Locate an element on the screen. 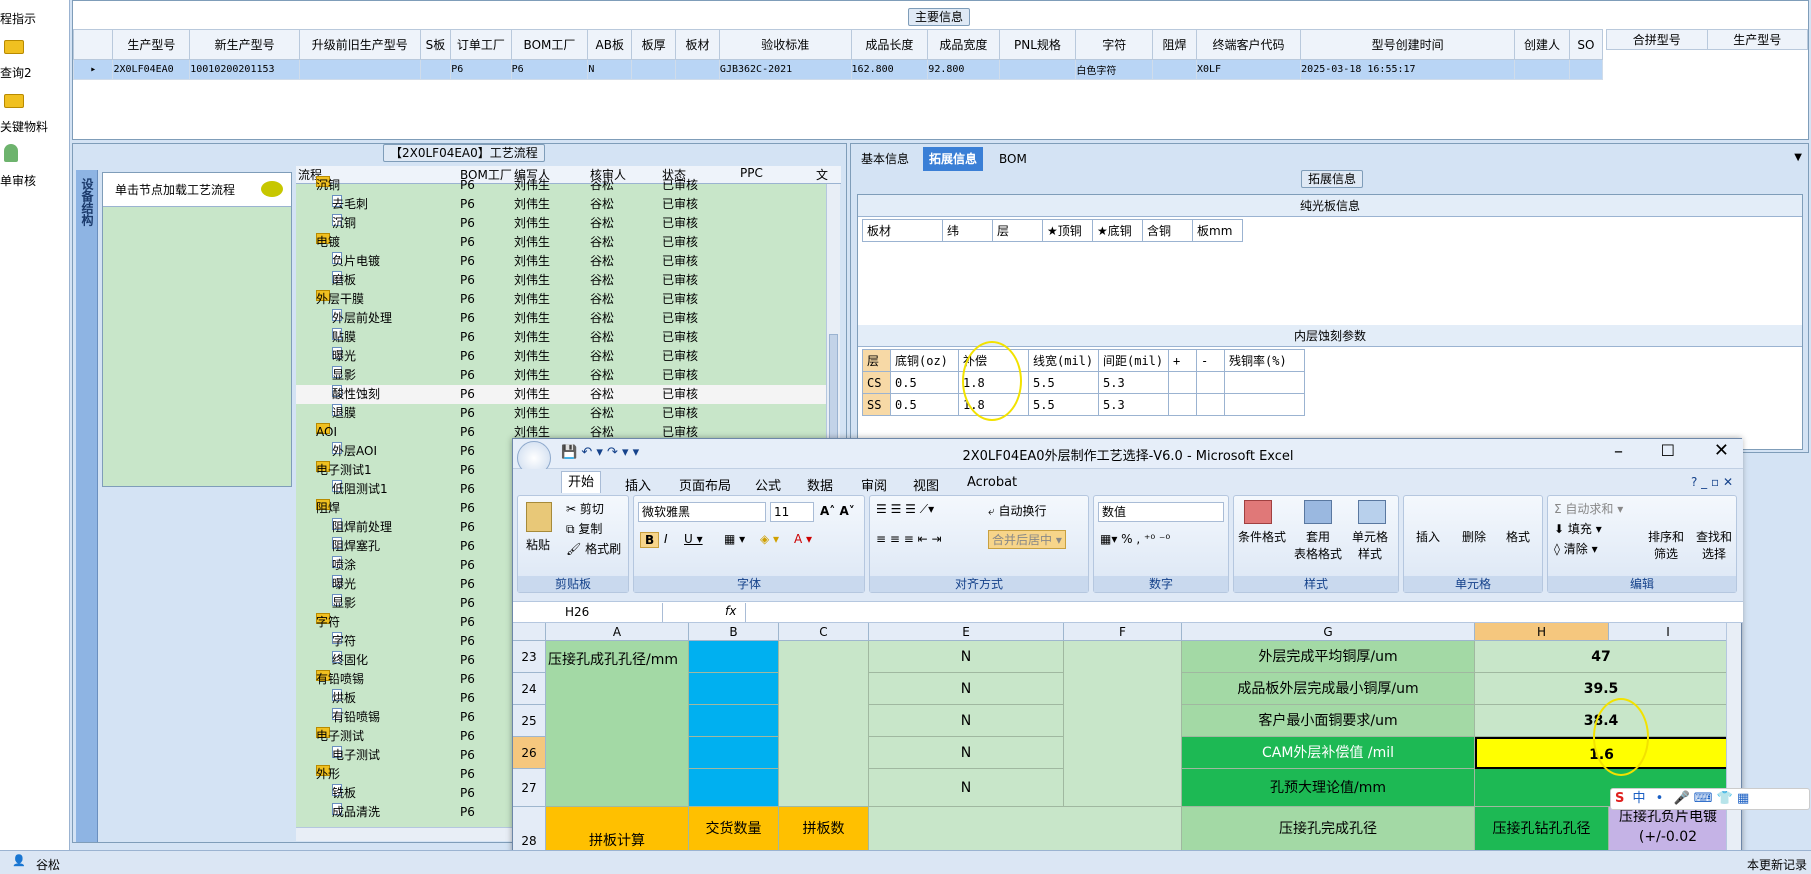 The image size is (1811, 874). tab-data: 数据 is located at coordinates (820, 484).